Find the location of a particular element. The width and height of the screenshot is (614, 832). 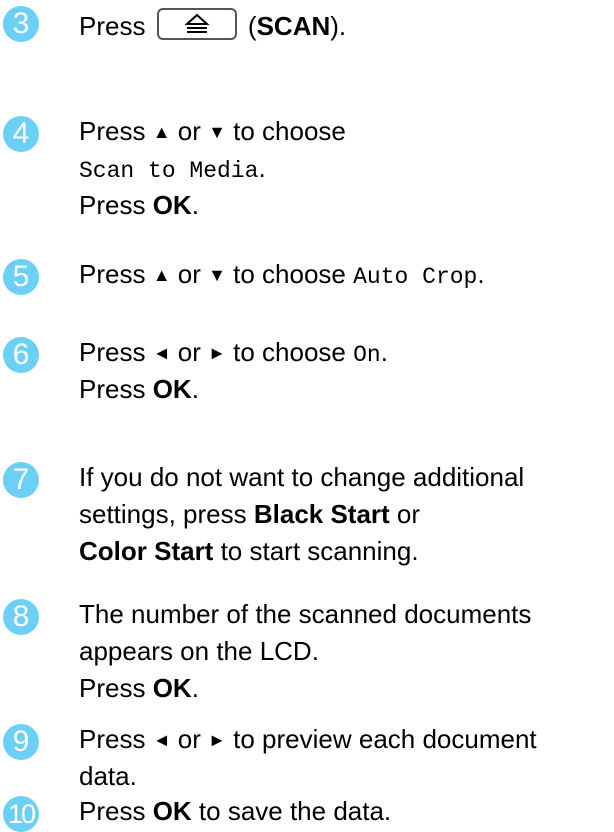

step-text-line: The number of the scanned documents is located at coordinates (305, 614).